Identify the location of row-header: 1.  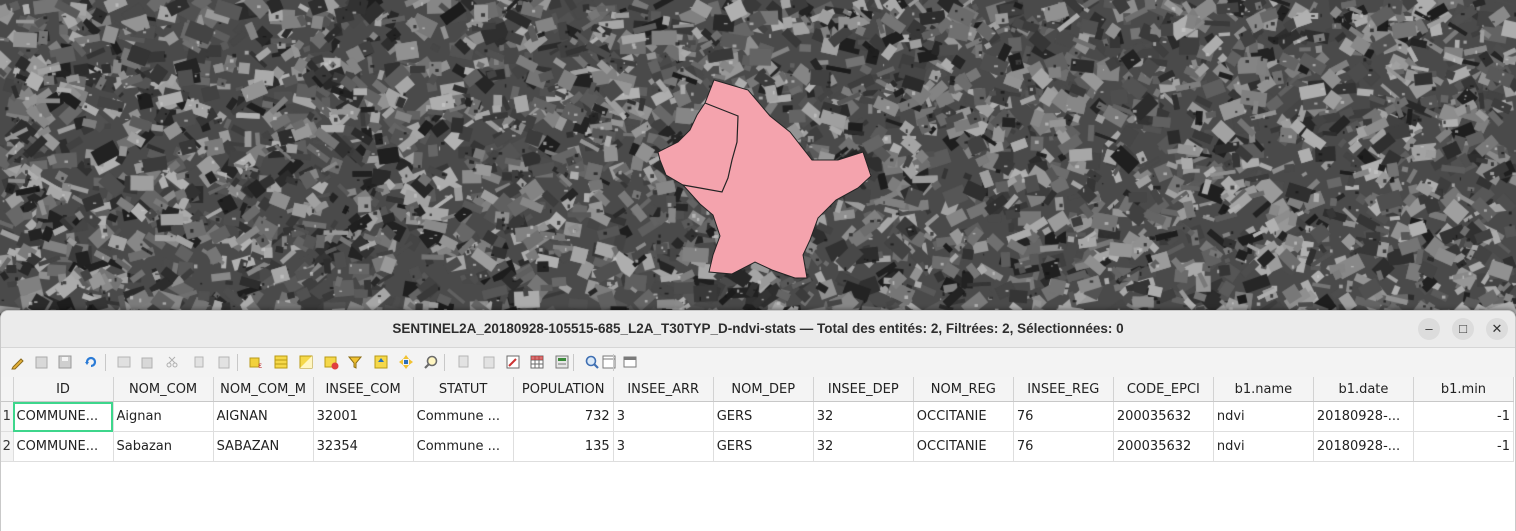
(7, 416).